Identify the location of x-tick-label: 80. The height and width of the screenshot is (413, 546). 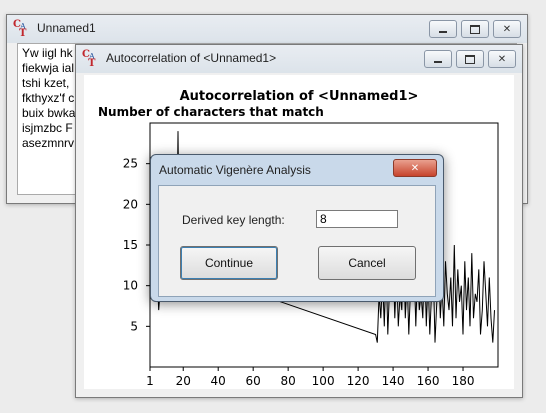
(288, 381).